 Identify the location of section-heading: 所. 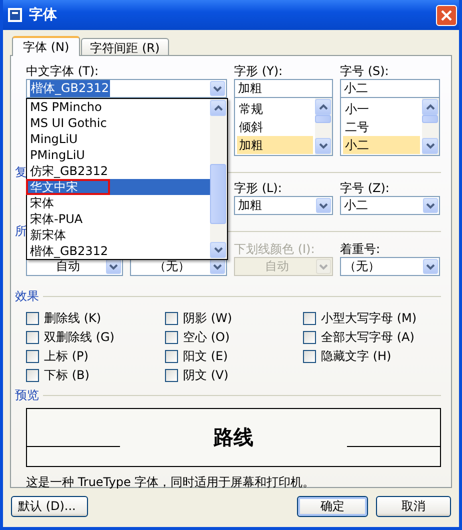
(21, 231).